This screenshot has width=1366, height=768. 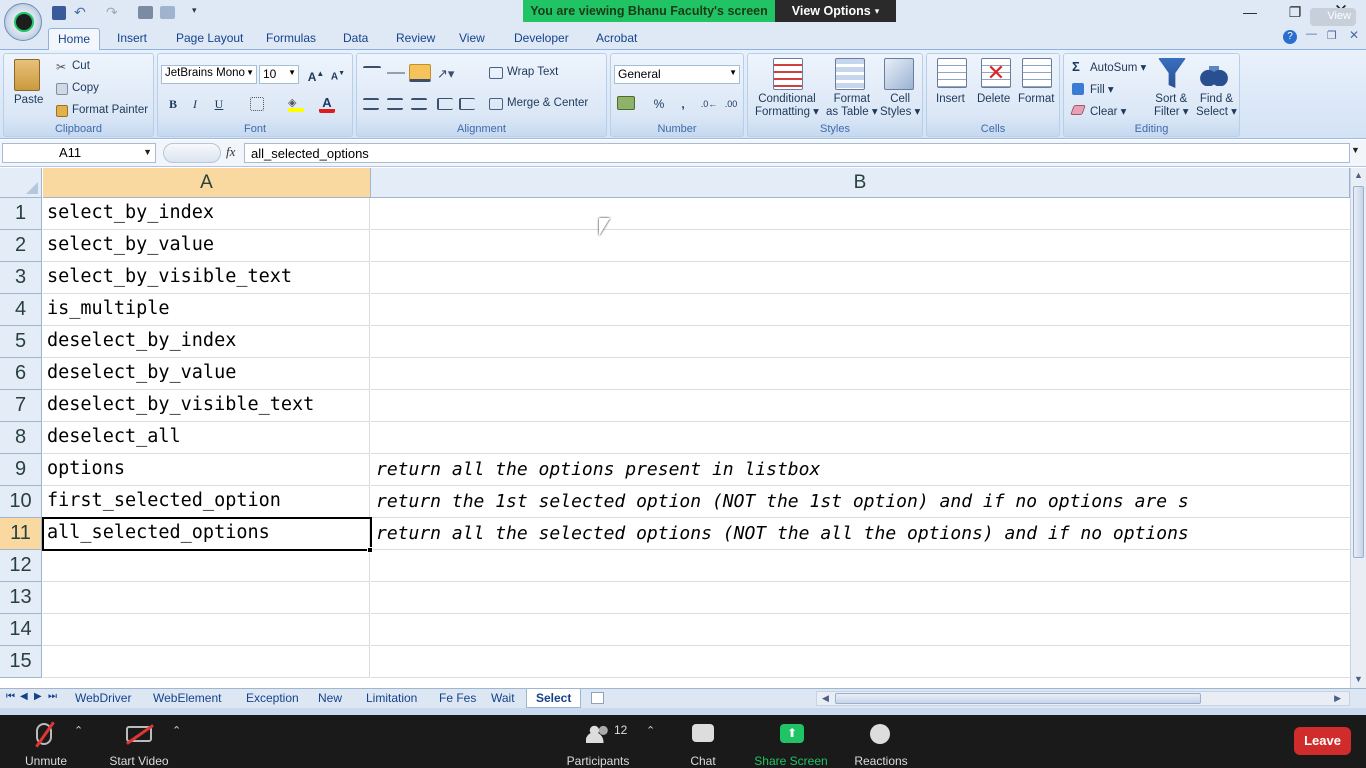 What do you see at coordinates (709, 104) in the screenshot?
I see `increase-decimal-icon: .0←` at bounding box center [709, 104].